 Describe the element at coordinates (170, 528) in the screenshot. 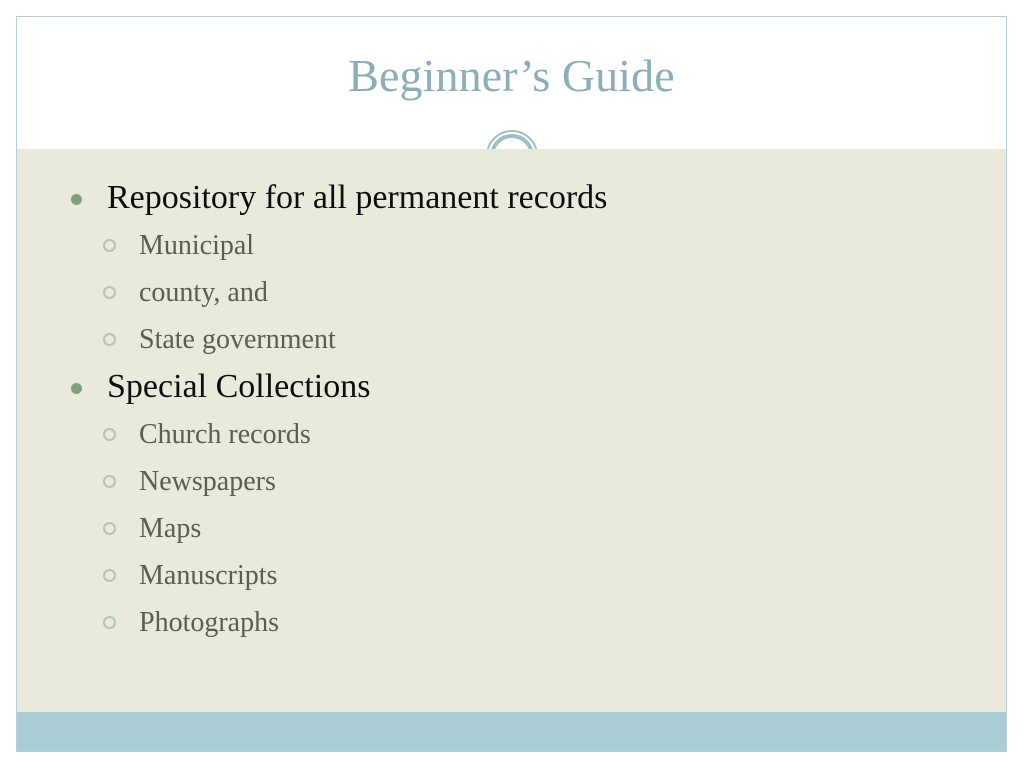

I see `list-item-label: Maps` at that location.